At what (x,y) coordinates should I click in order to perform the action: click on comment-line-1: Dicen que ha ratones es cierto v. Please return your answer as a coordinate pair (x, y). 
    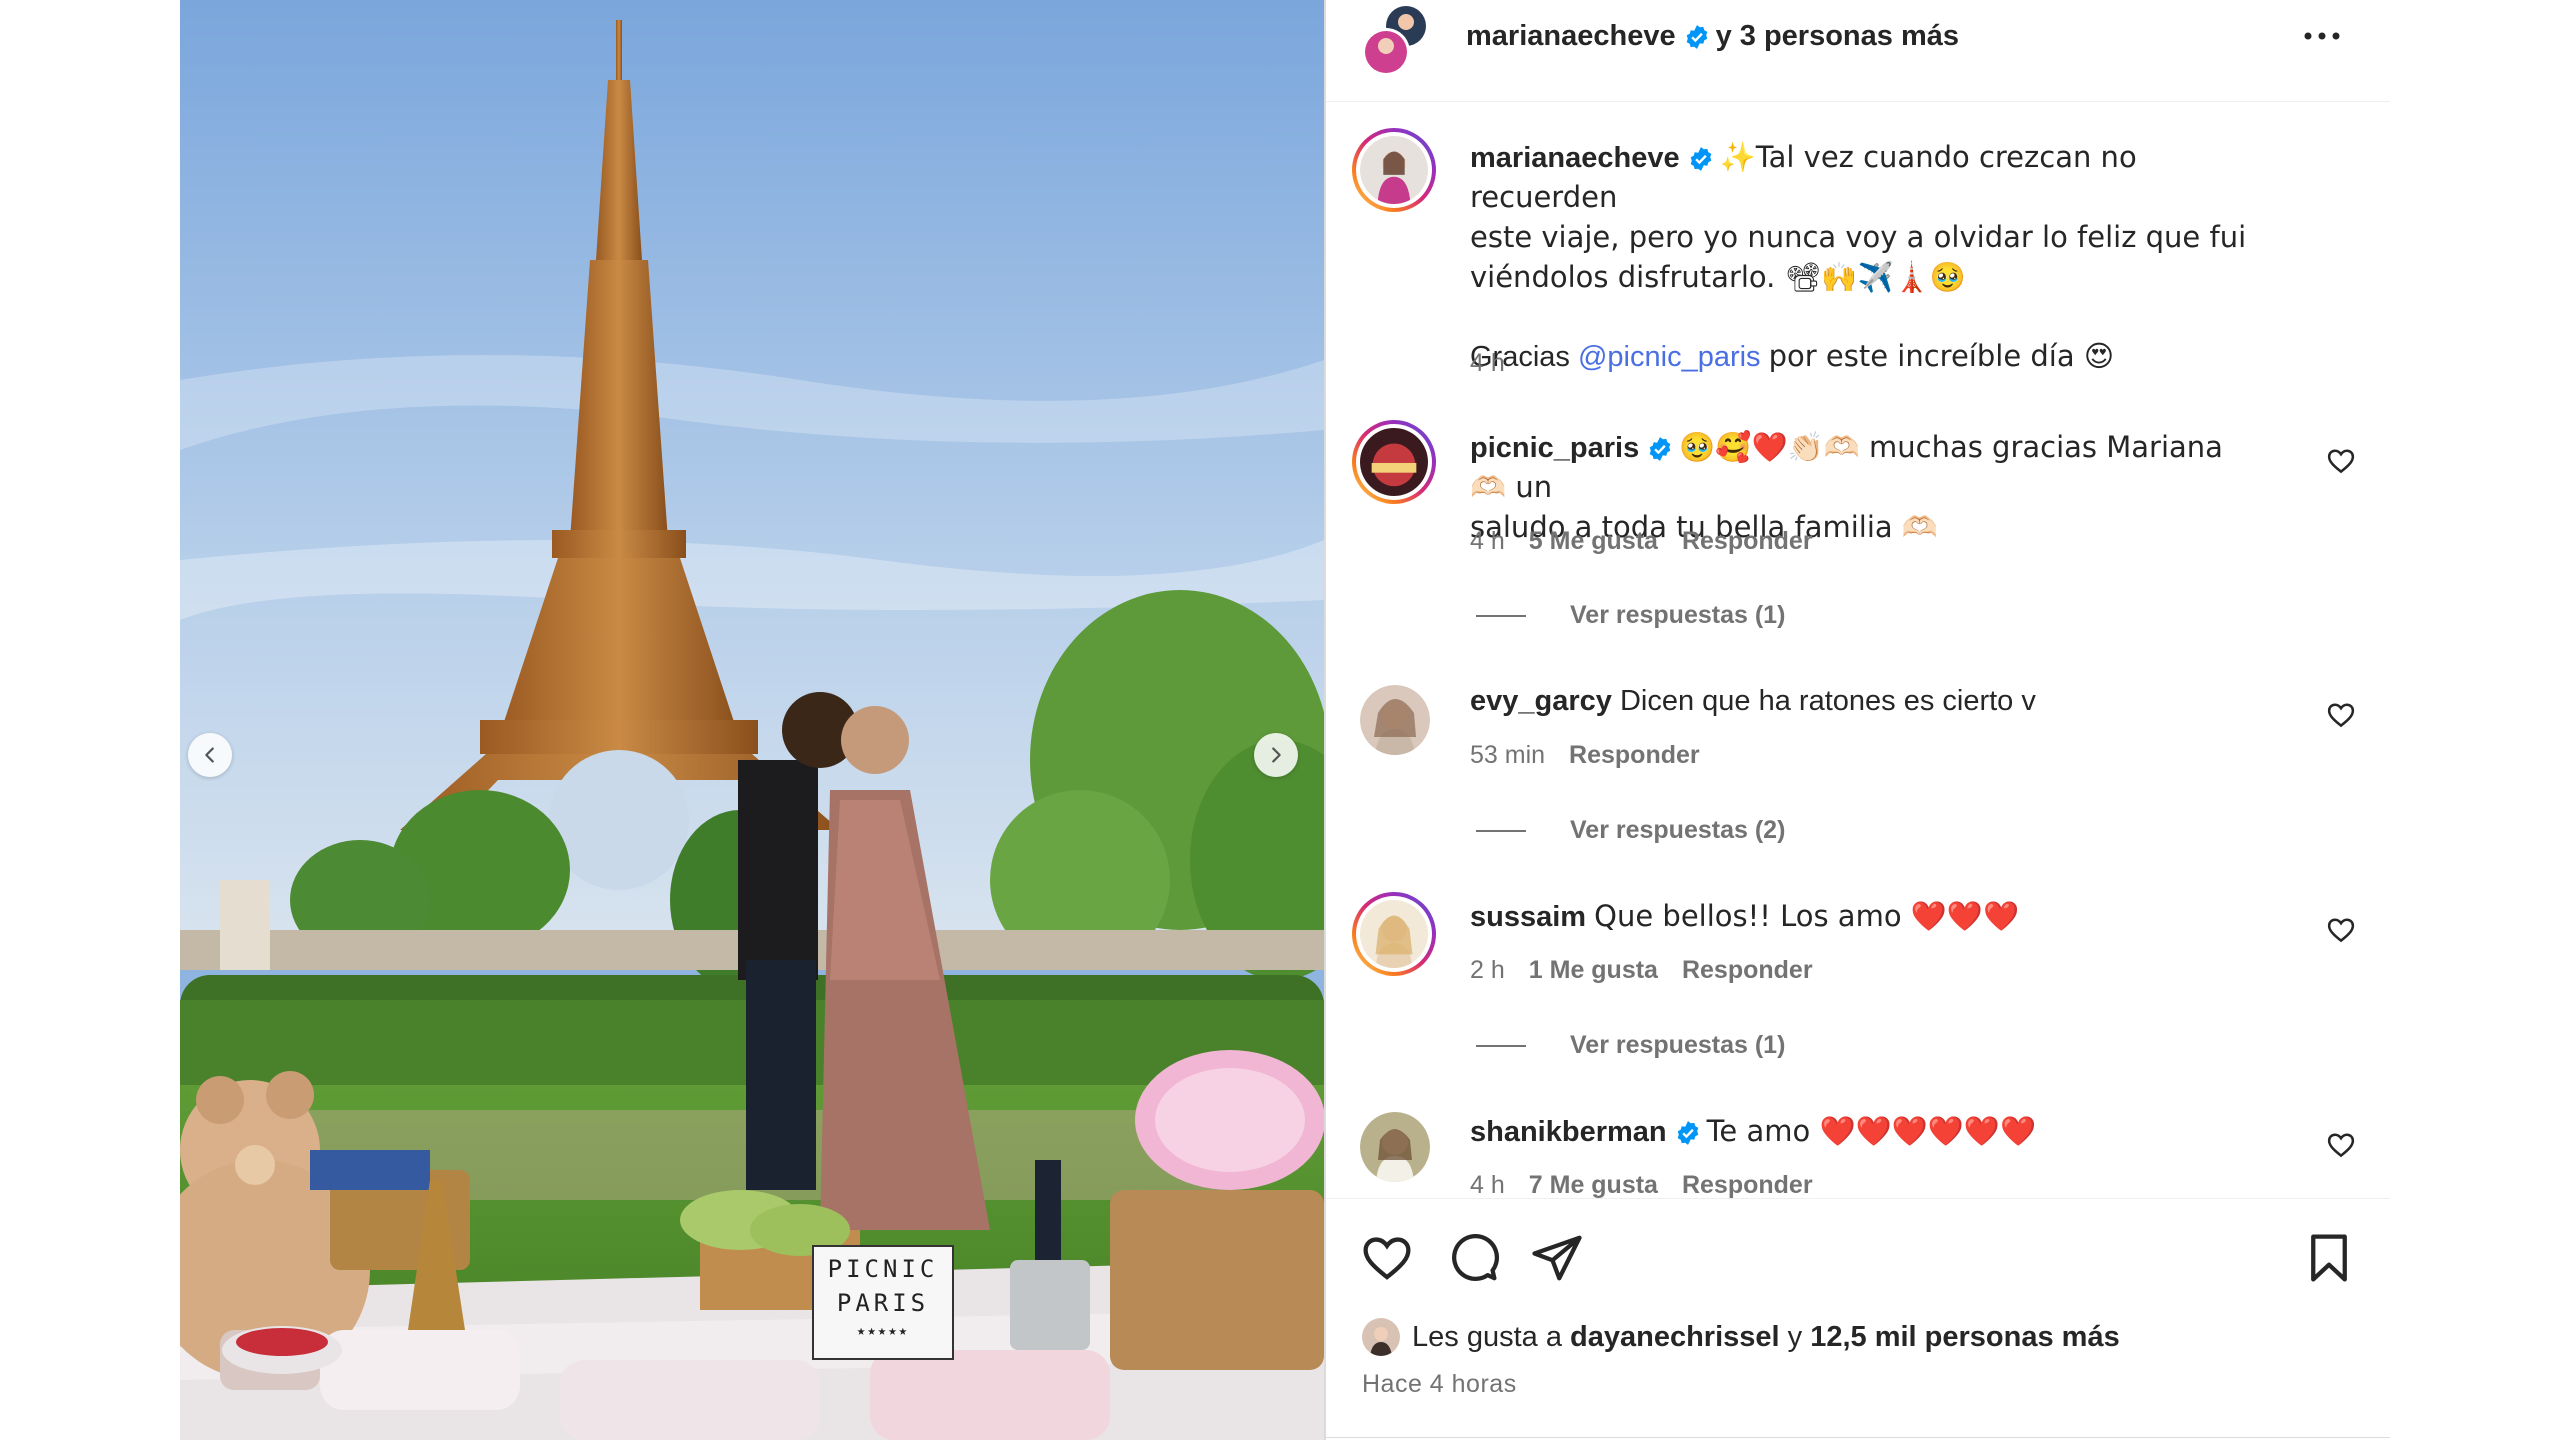
    Looking at the image, I should click on (1827, 701).